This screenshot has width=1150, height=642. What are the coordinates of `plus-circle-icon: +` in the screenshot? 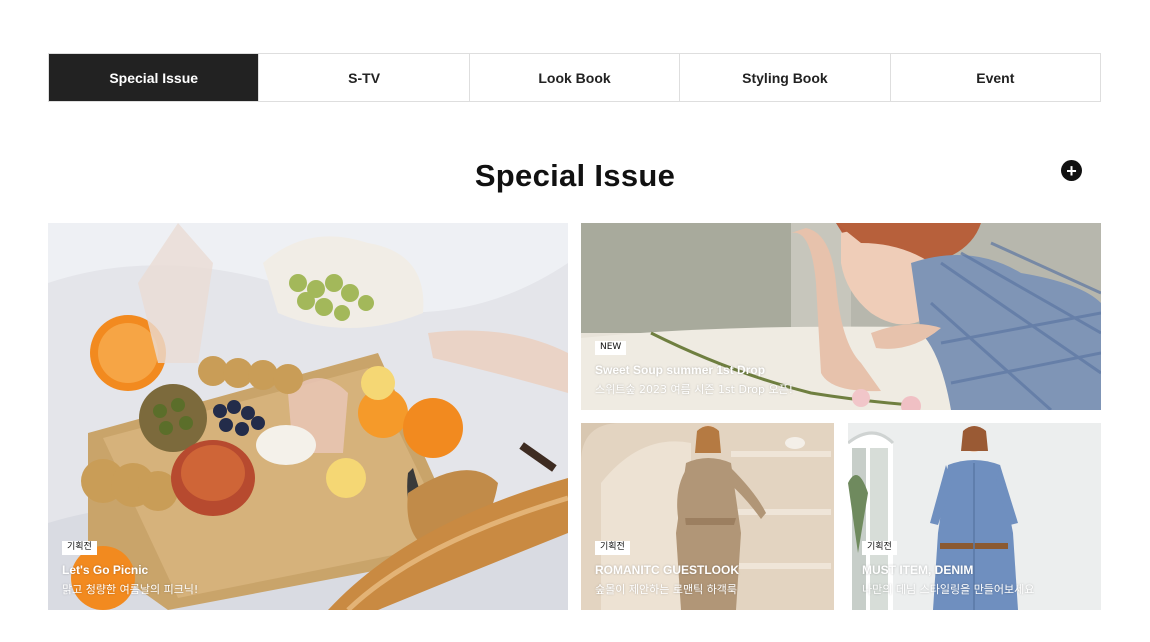 It's located at (1071, 170).